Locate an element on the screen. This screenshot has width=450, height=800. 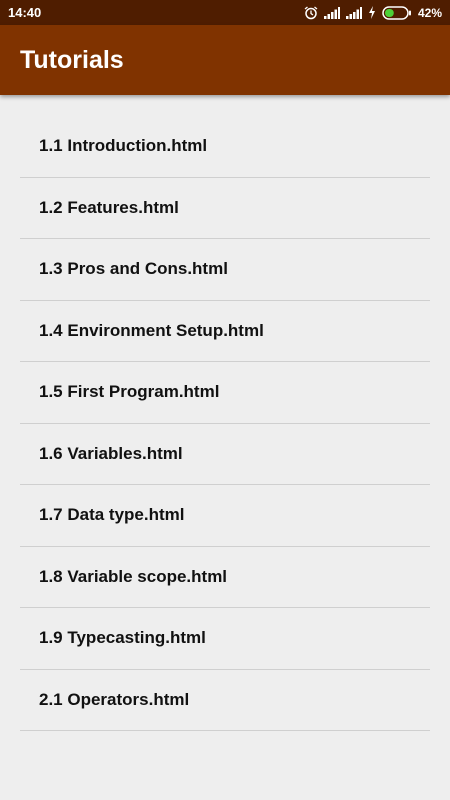
list-item: 1.5 First Program.html is located at coordinates (225, 393).